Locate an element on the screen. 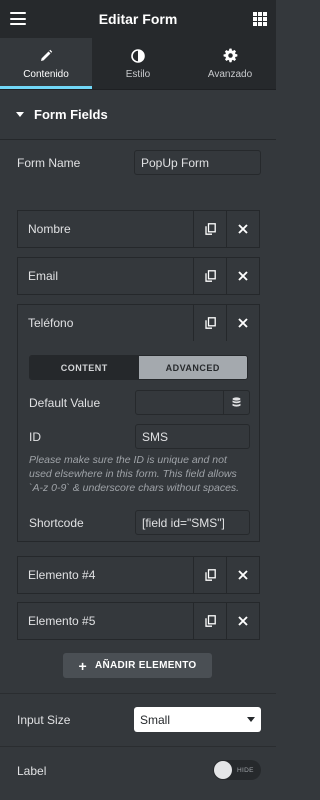  field-name: Email is located at coordinates (105, 276).